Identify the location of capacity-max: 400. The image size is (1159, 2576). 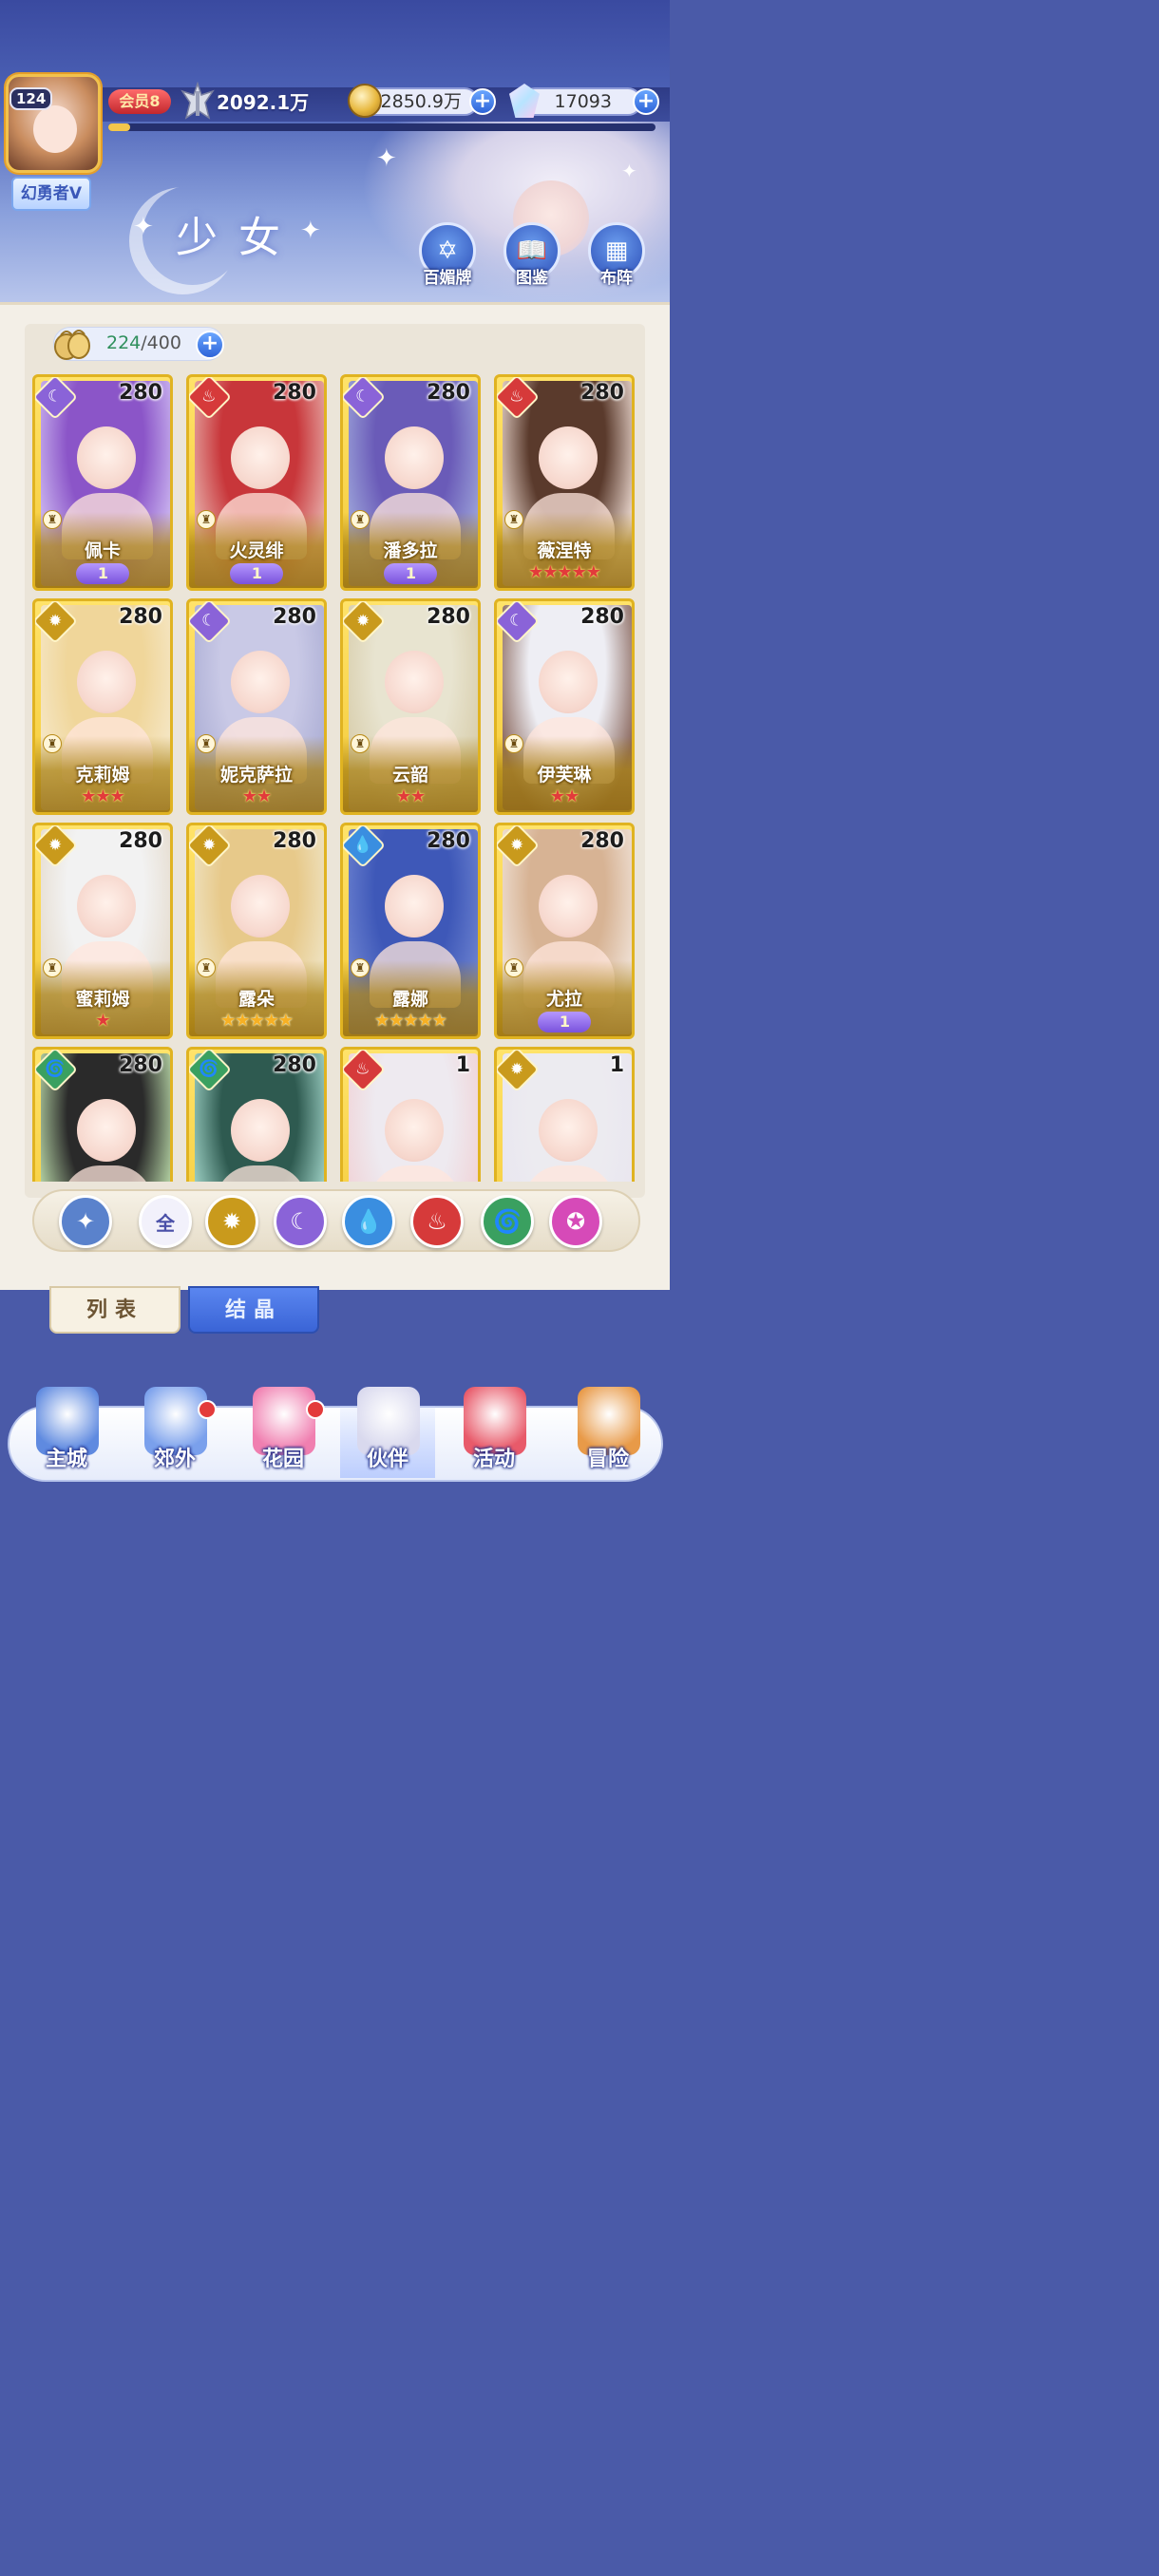
(163, 342).